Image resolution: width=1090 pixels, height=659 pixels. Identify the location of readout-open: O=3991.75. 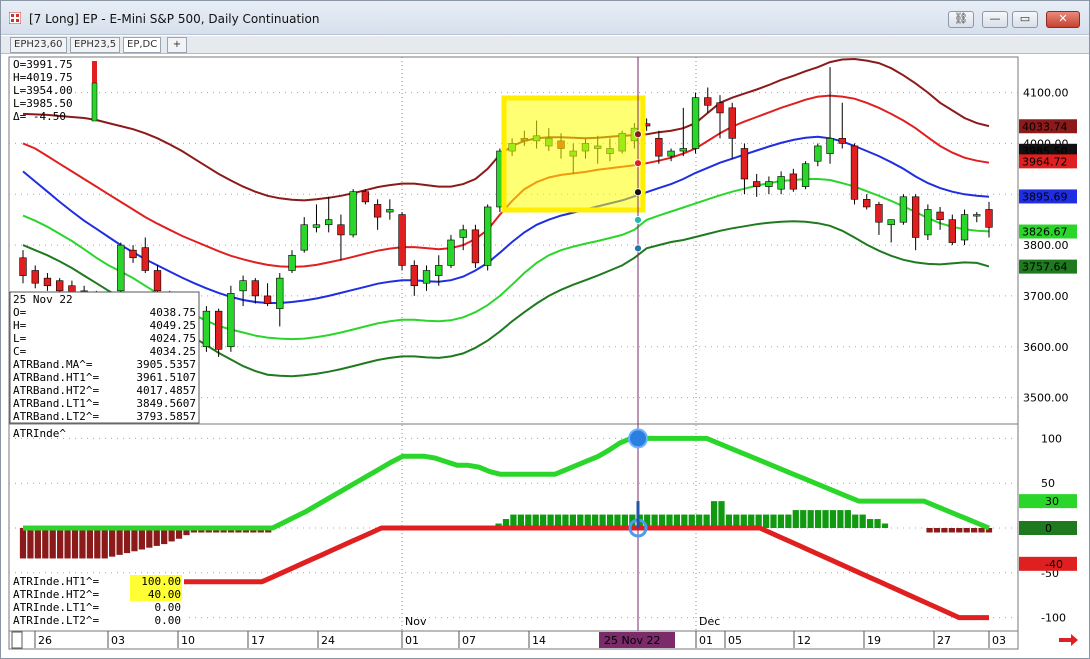
(43, 64).